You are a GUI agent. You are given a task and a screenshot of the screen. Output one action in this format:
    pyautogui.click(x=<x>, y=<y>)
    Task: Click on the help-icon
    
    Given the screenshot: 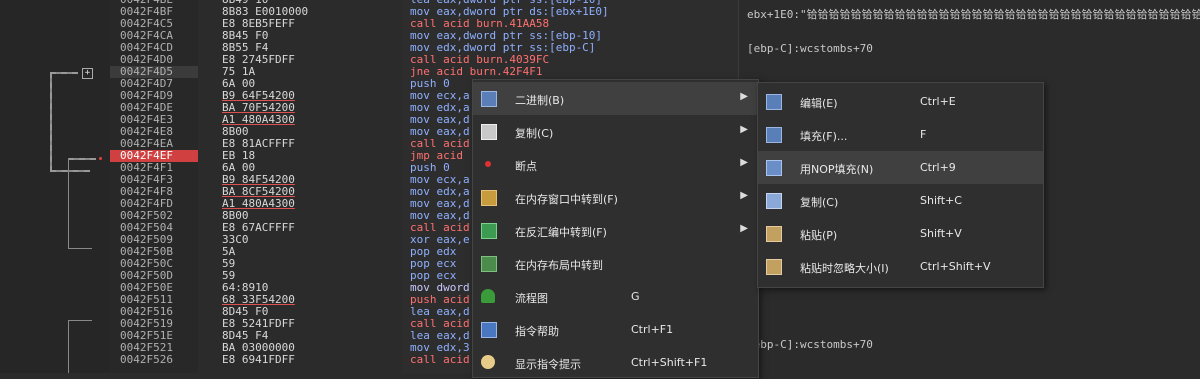 What is the action you would take?
    pyautogui.click(x=489, y=330)
    